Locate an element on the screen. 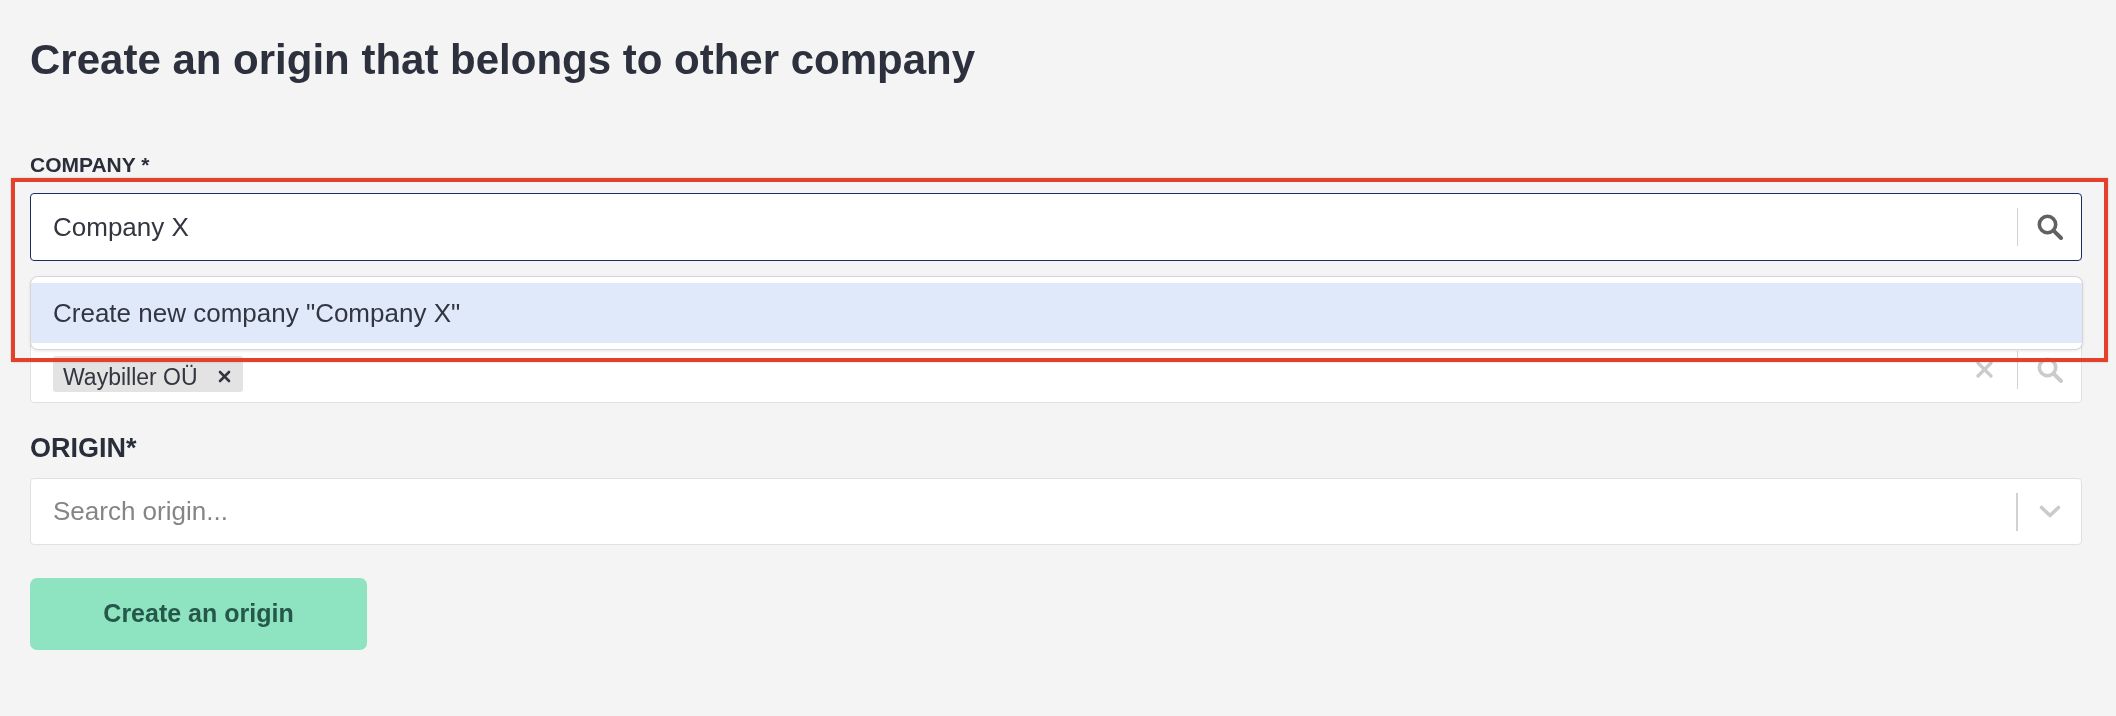 This screenshot has width=2116, height=716. field-label: ORIGIN* is located at coordinates (83, 448).